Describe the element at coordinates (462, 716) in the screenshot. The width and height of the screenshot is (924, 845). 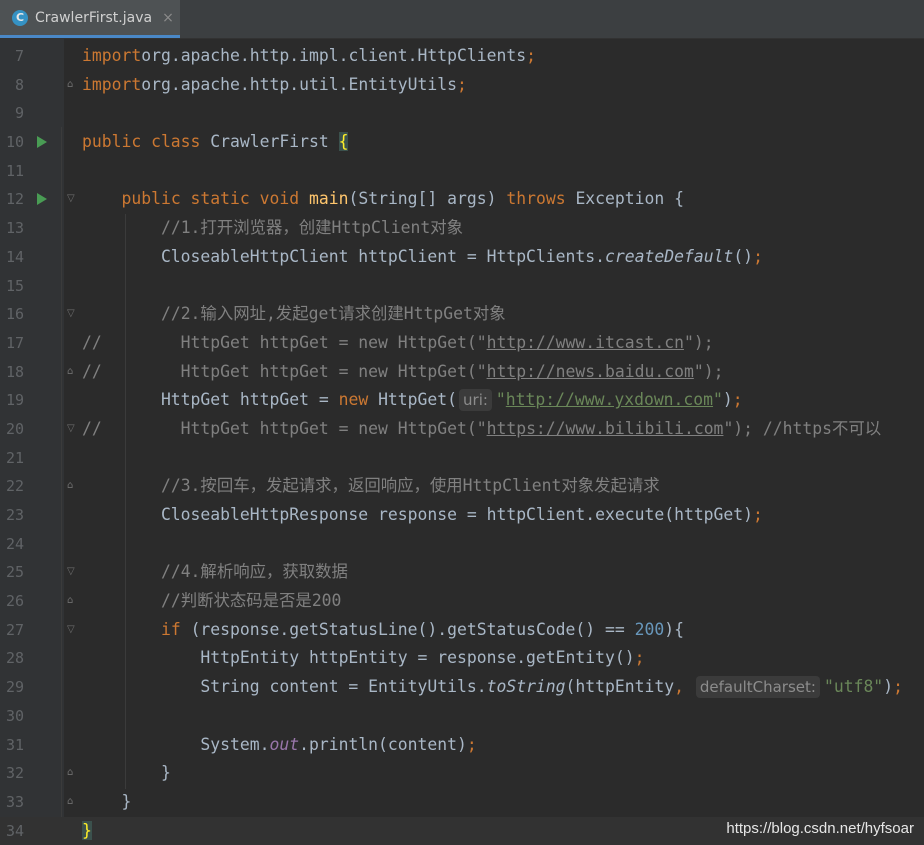
I see `code-line: 30` at that location.